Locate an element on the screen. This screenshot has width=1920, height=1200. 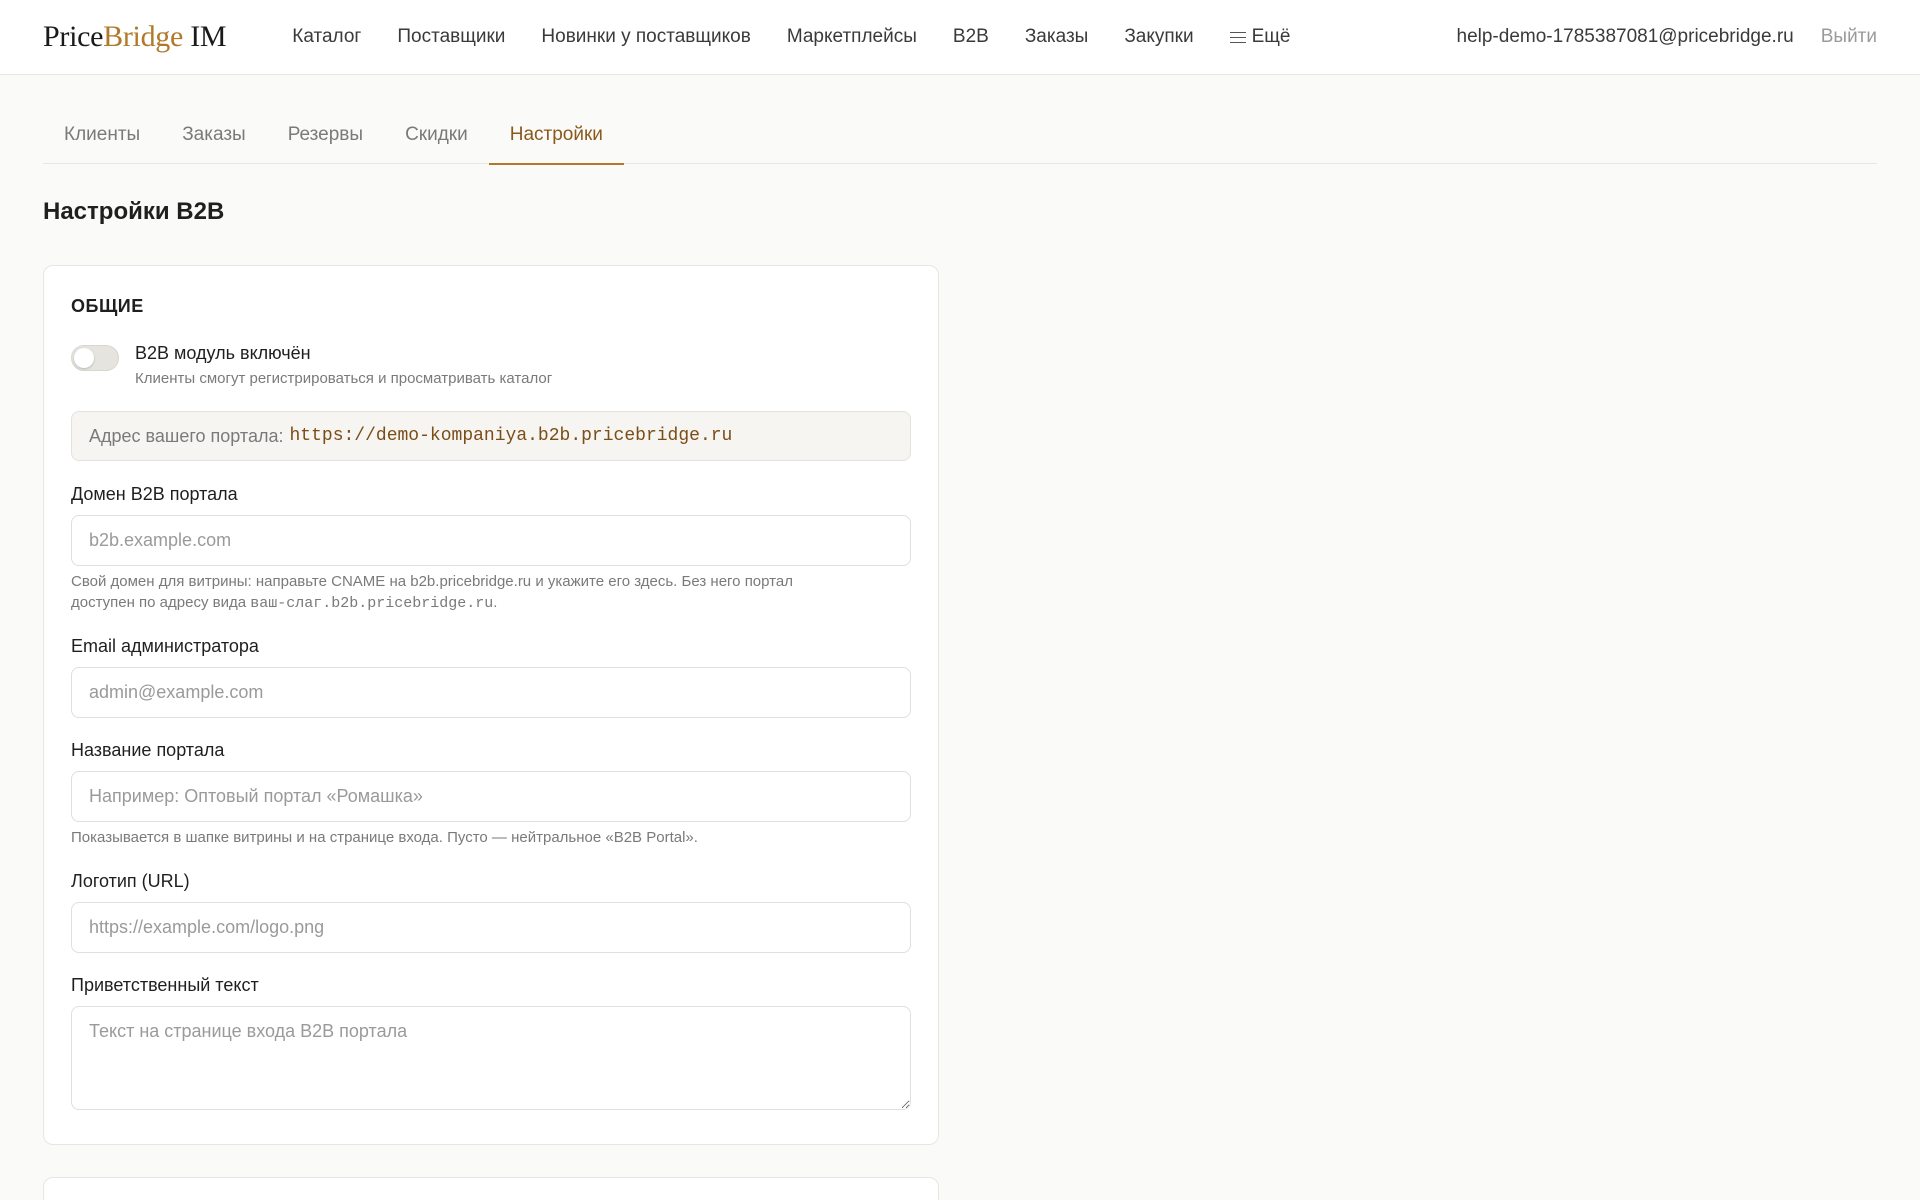
nav-item-more: Ещё is located at coordinates (1260, 37).